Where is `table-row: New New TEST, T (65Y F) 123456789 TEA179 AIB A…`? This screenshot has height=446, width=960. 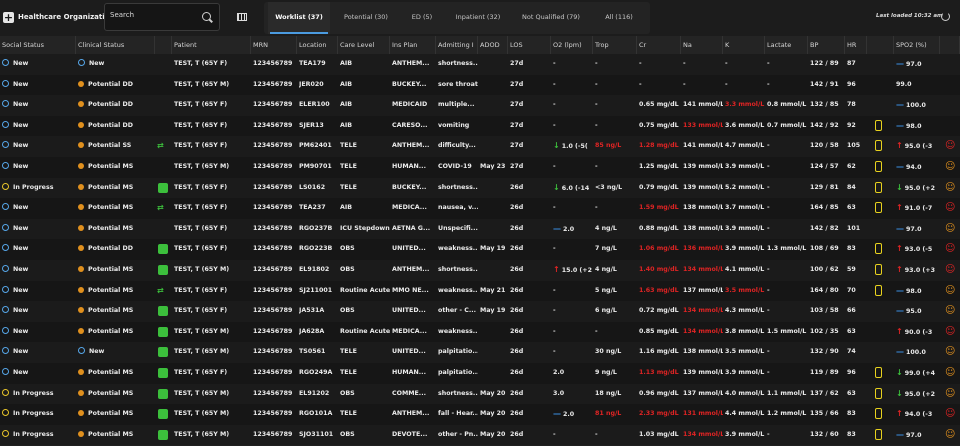 table-row: New New TEST, T (65Y F) 123456789 TEA179 AIB A… is located at coordinates (480, 65).